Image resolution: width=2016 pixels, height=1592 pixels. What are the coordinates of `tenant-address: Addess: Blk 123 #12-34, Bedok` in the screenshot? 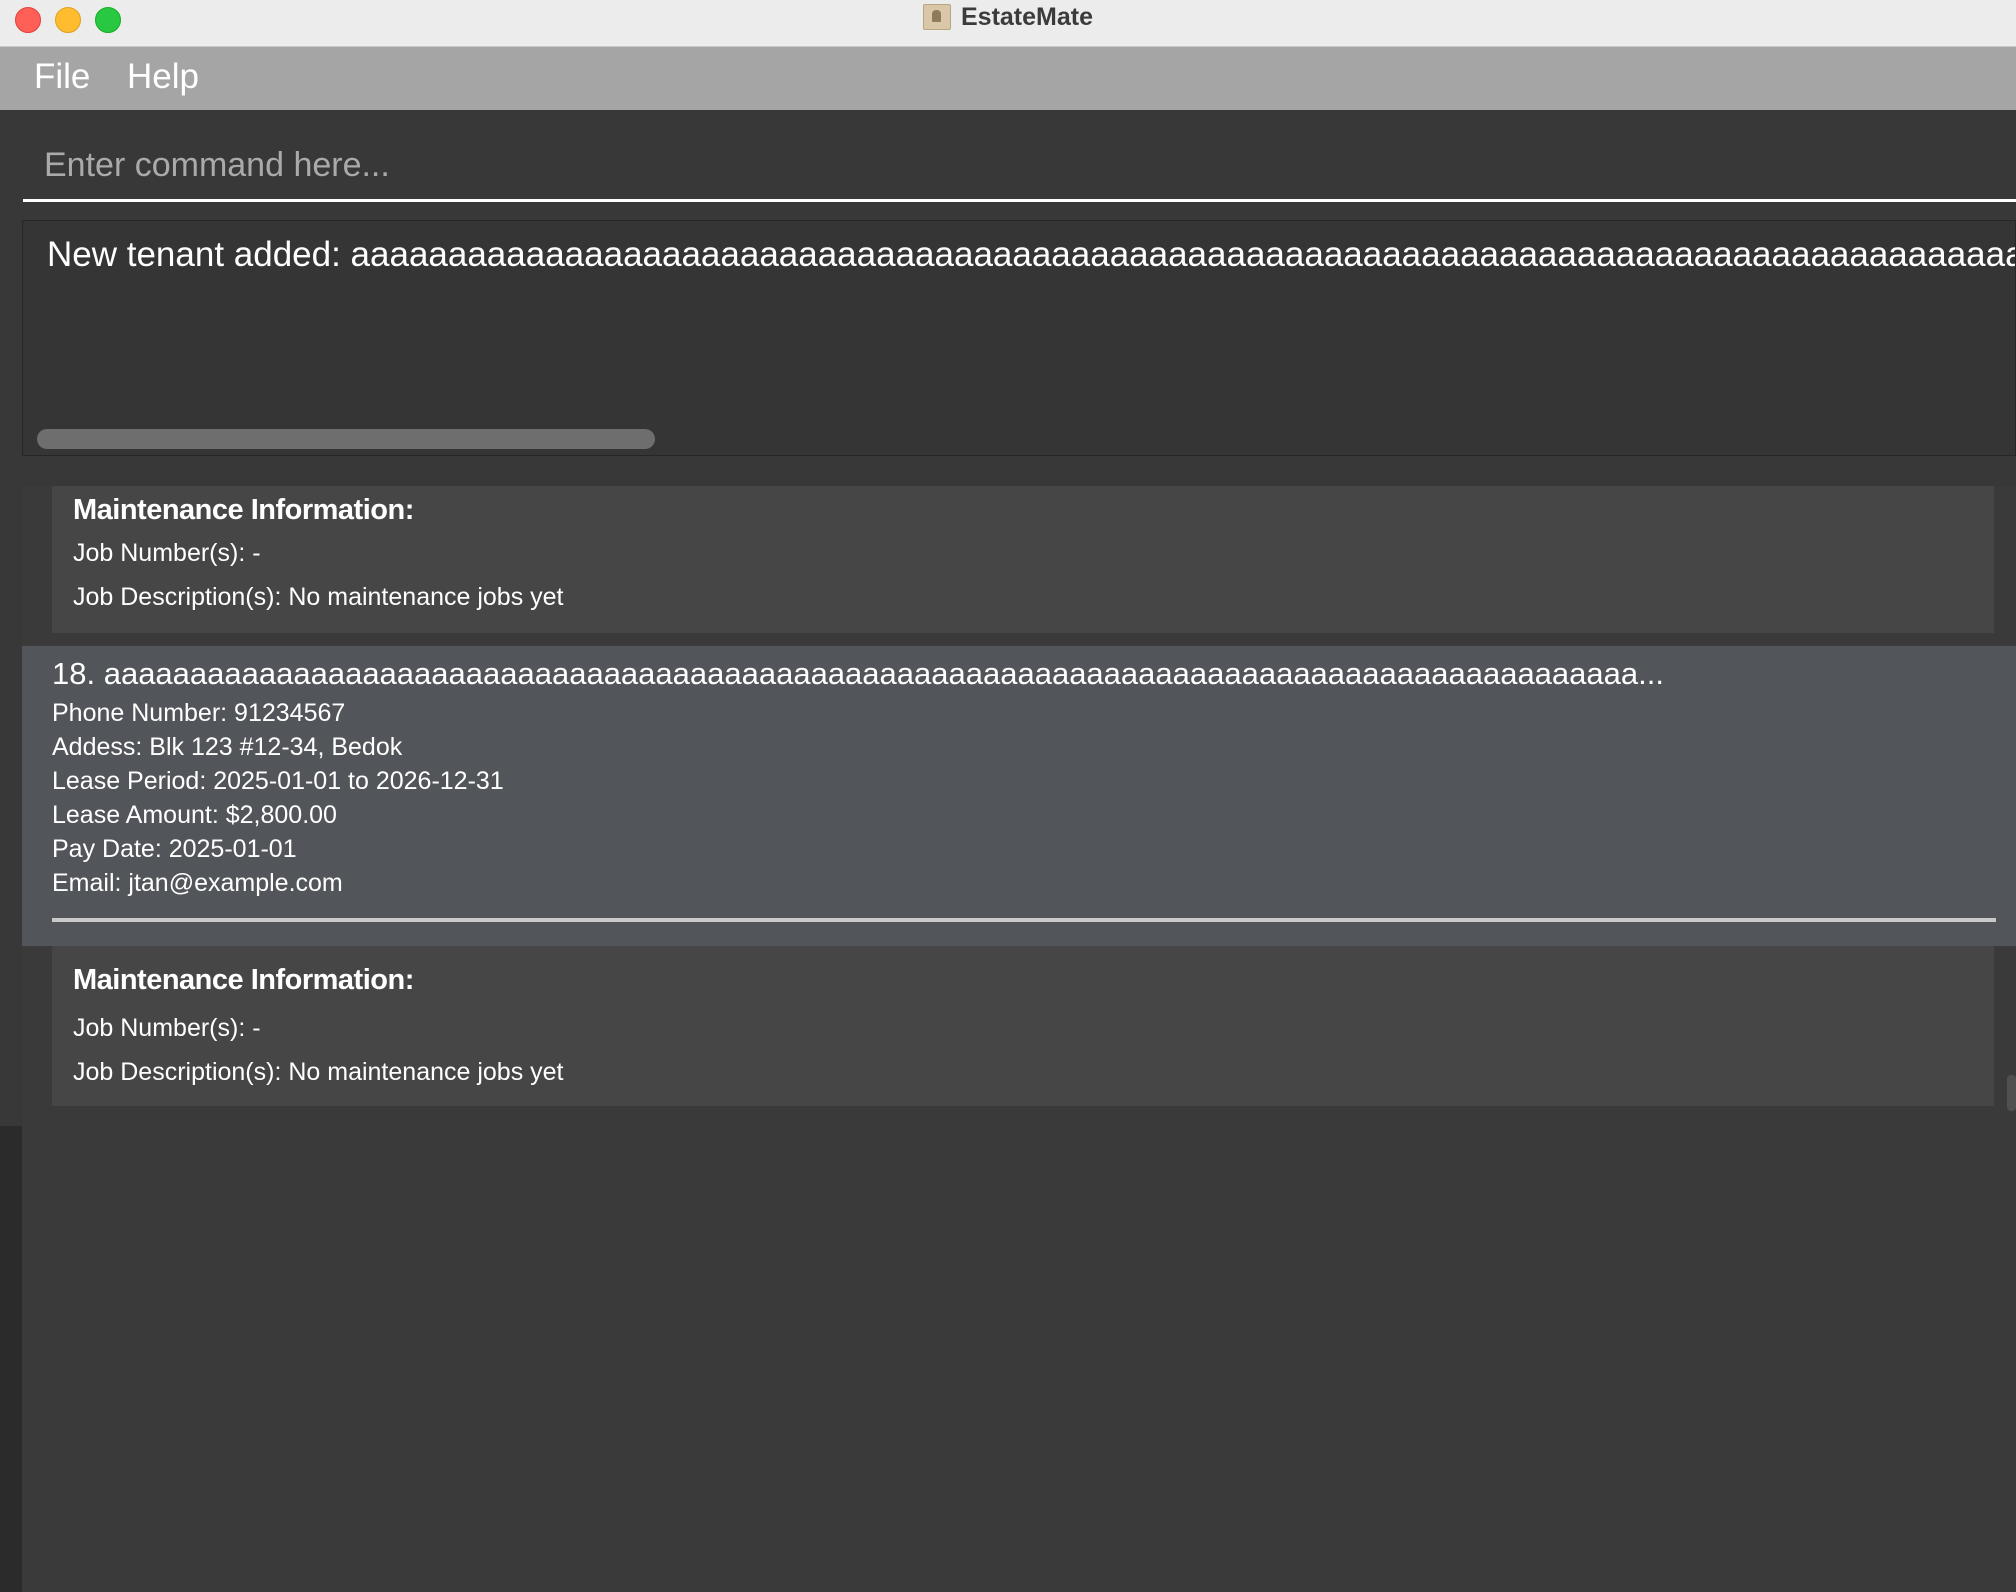 It's located at (227, 747).